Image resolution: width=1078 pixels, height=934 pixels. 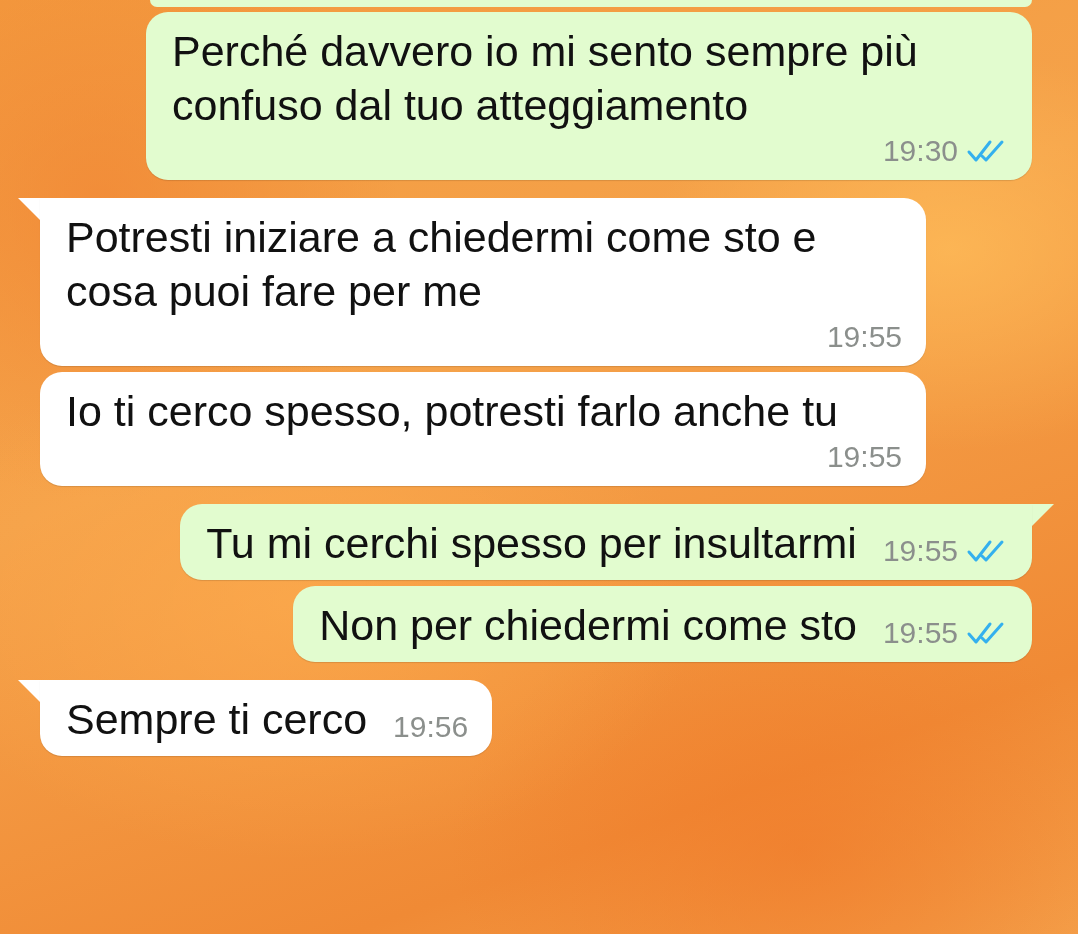 What do you see at coordinates (588, 625) in the screenshot?
I see `message-text: Non per chiedermi come sto` at bounding box center [588, 625].